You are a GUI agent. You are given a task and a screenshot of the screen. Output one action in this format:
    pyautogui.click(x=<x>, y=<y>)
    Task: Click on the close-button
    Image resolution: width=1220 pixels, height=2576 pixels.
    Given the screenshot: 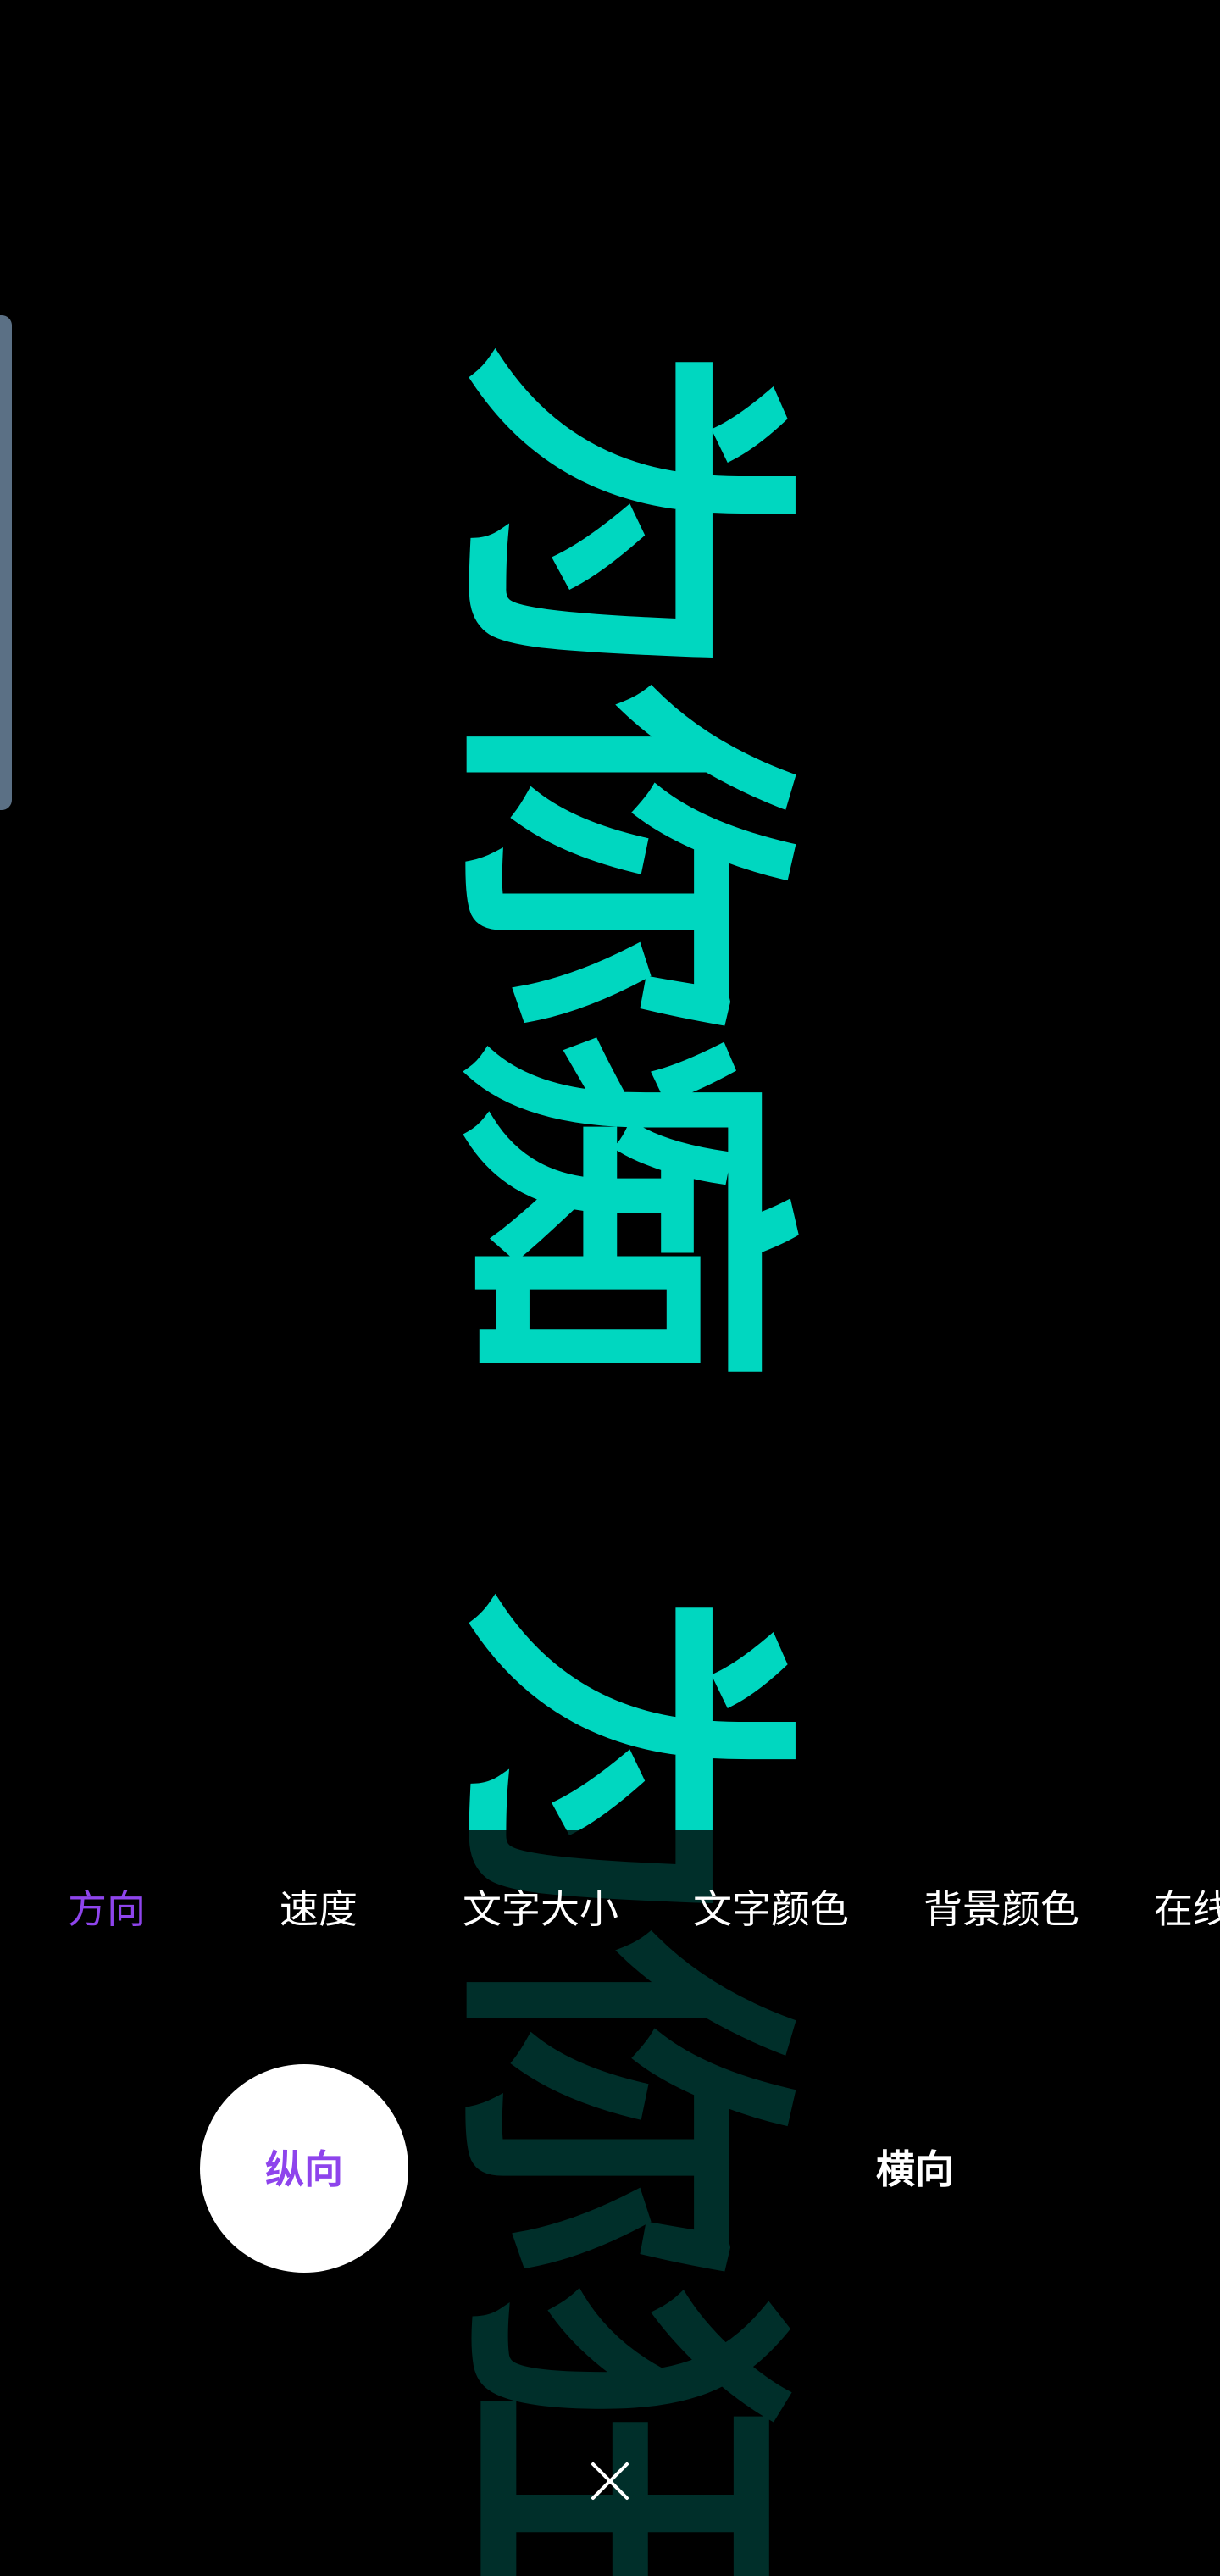 What is the action you would take?
    pyautogui.click(x=610, y=2481)
    